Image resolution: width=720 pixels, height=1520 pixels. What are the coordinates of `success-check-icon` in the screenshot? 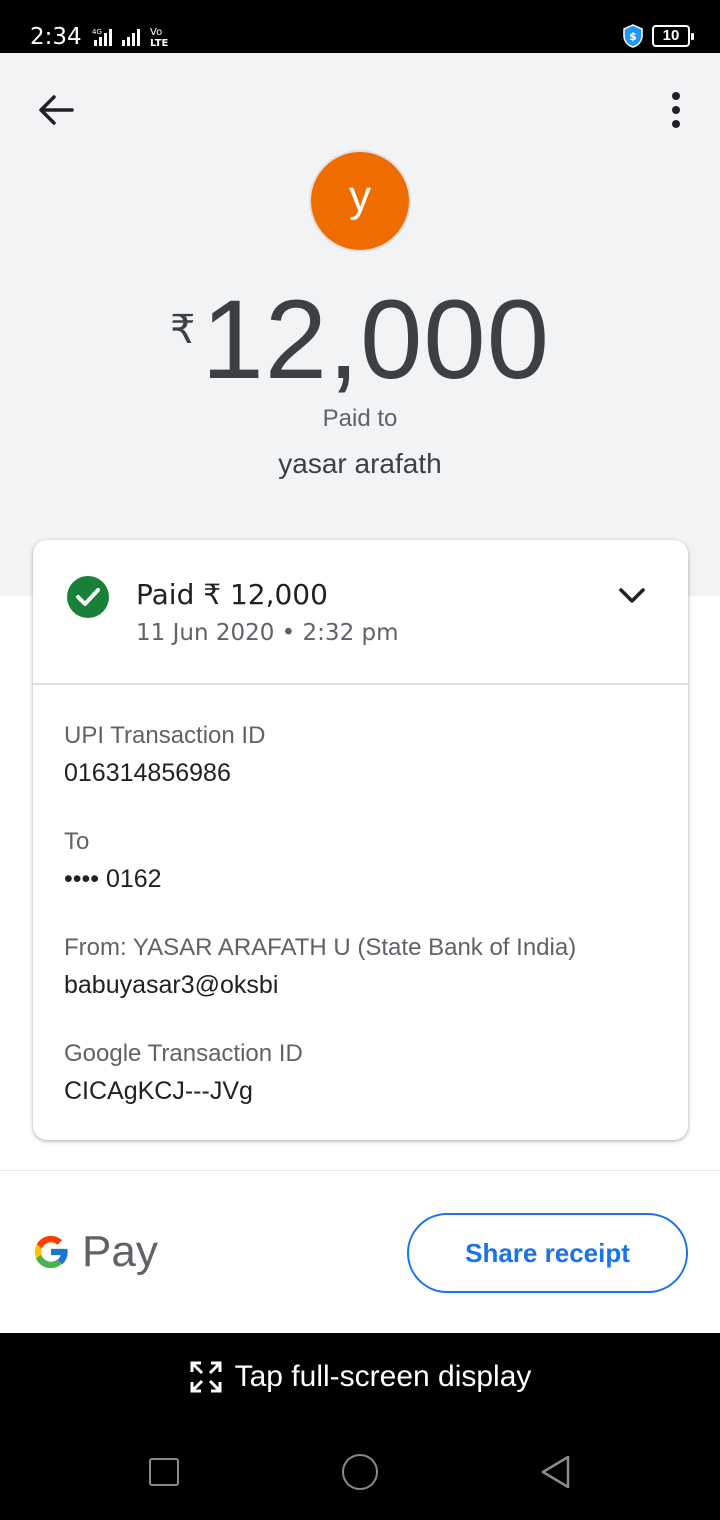 It's located at (88, 597).